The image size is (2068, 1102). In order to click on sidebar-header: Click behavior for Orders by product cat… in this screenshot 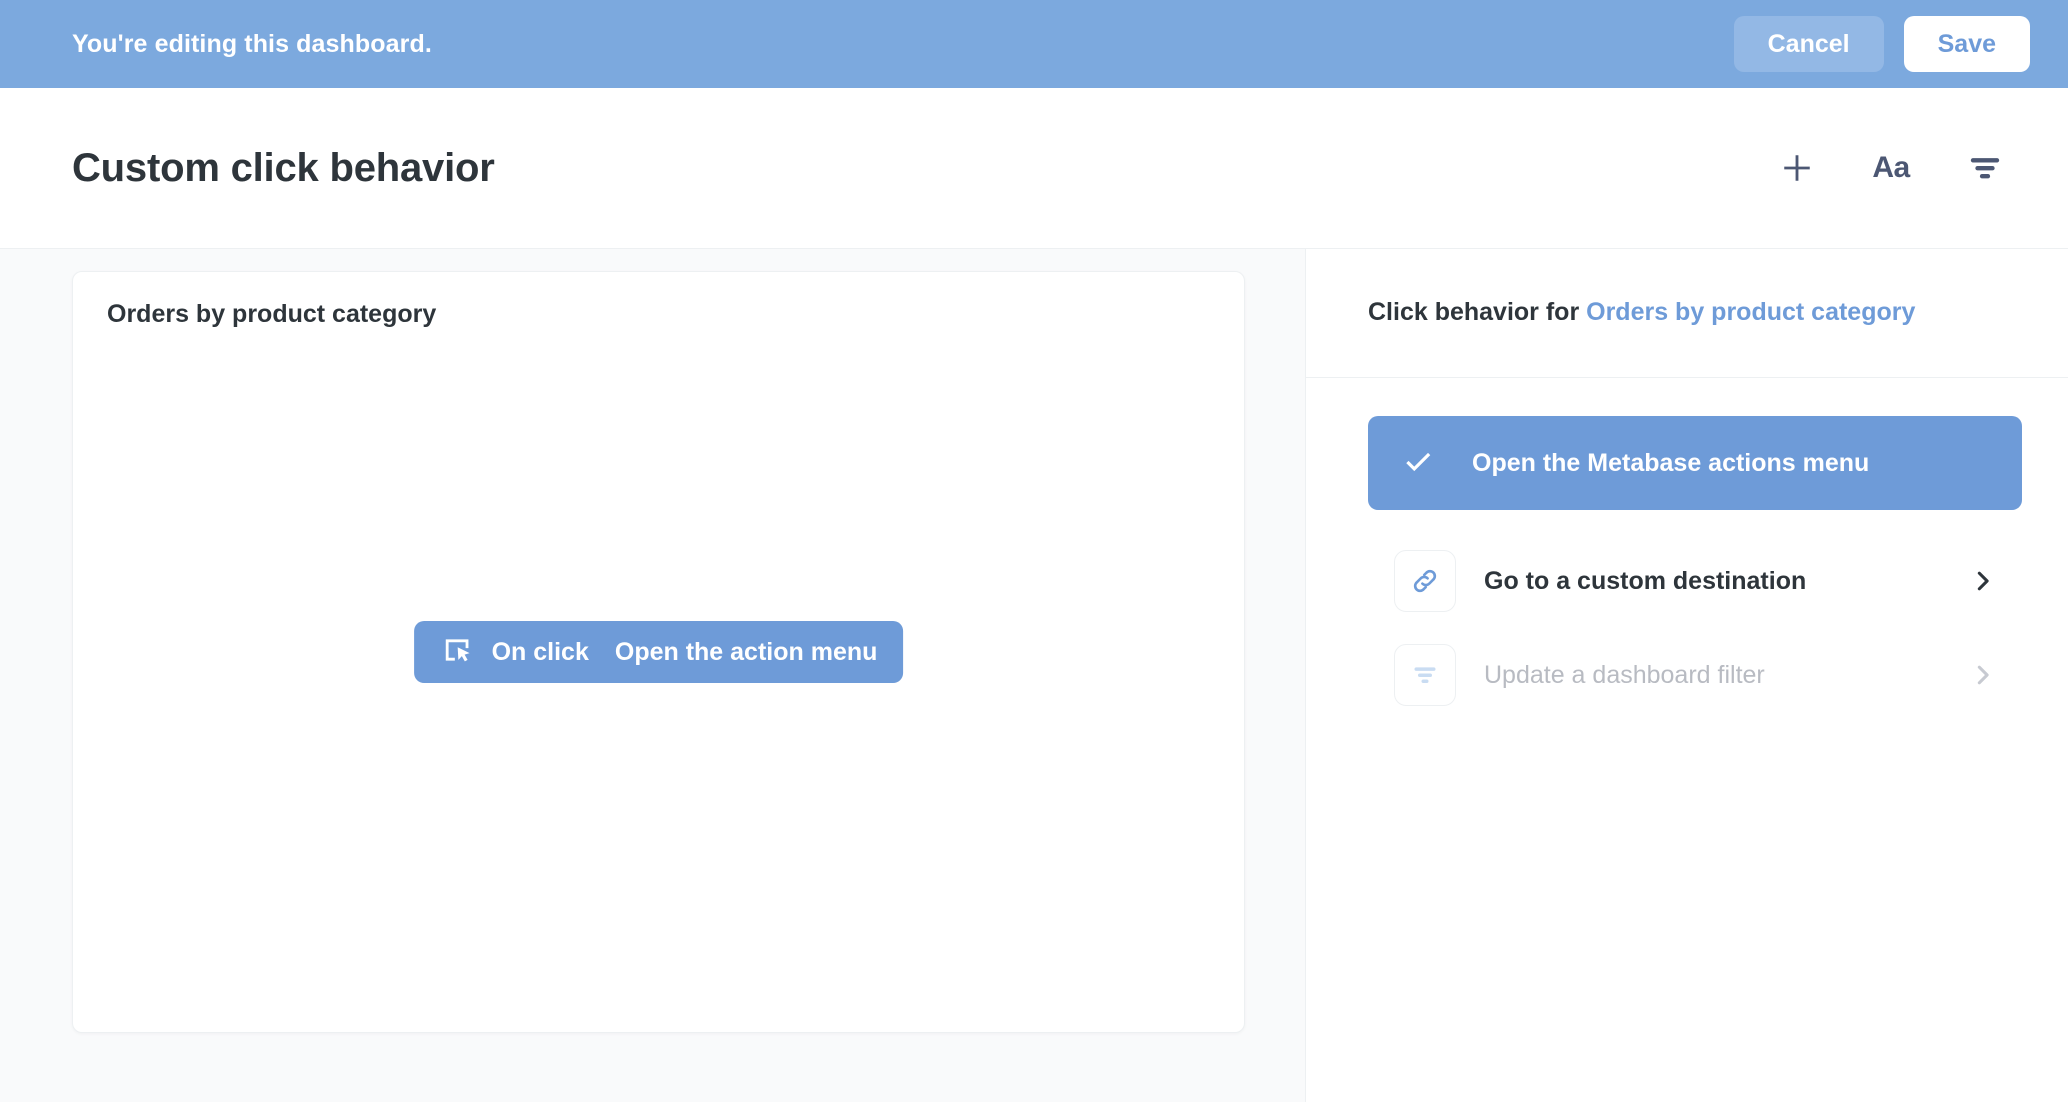, I will do `click(1687, 313)`.